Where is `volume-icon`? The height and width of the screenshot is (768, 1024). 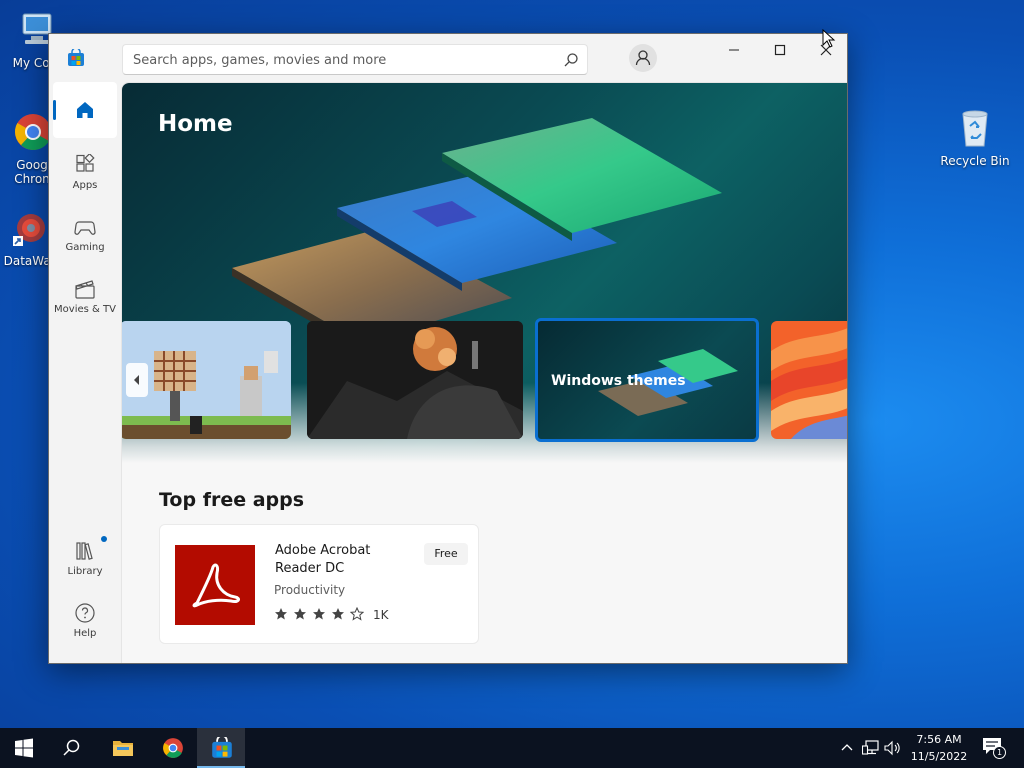 volume-icon is located at coordinates (893, 748).